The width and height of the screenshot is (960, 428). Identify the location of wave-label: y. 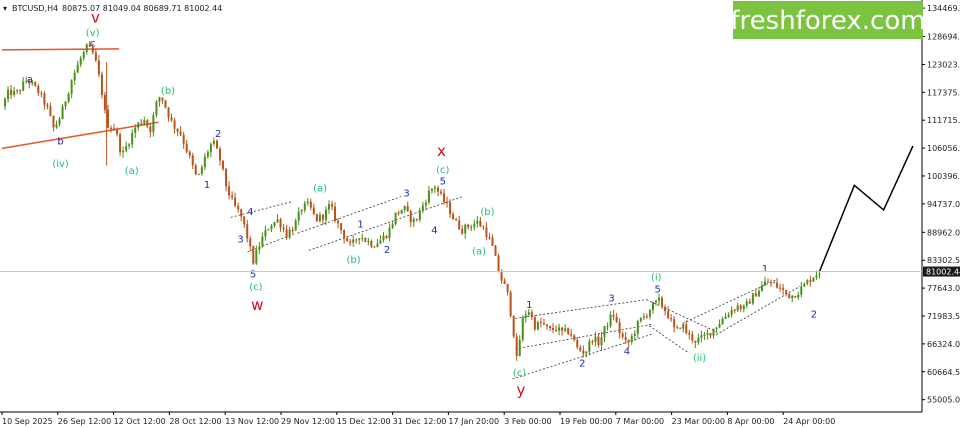
(520, 390).